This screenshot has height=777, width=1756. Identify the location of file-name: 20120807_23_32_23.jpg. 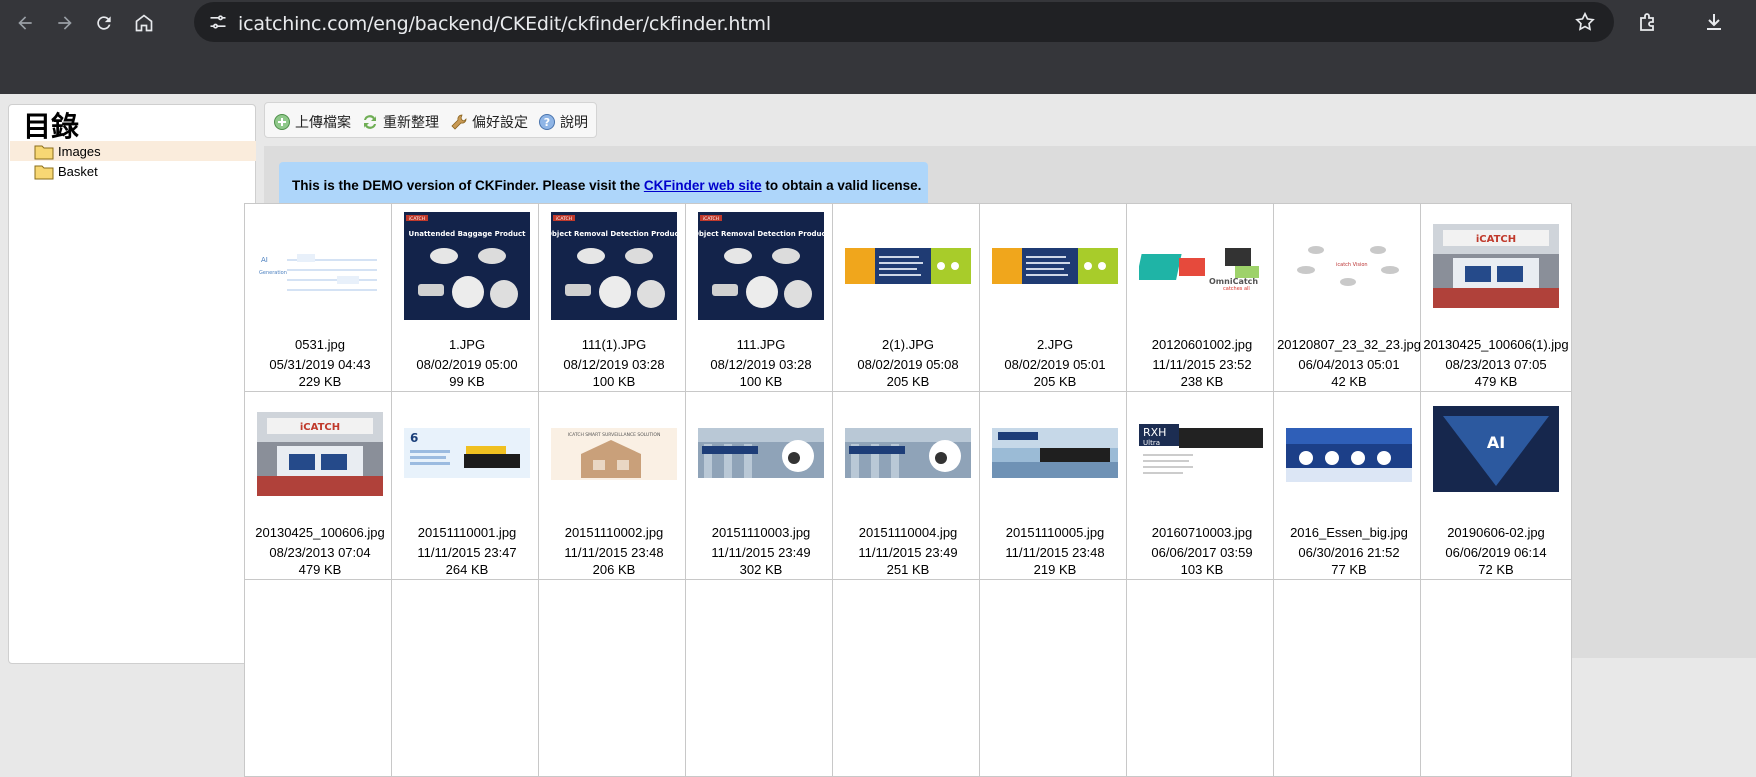
(1349, 344).